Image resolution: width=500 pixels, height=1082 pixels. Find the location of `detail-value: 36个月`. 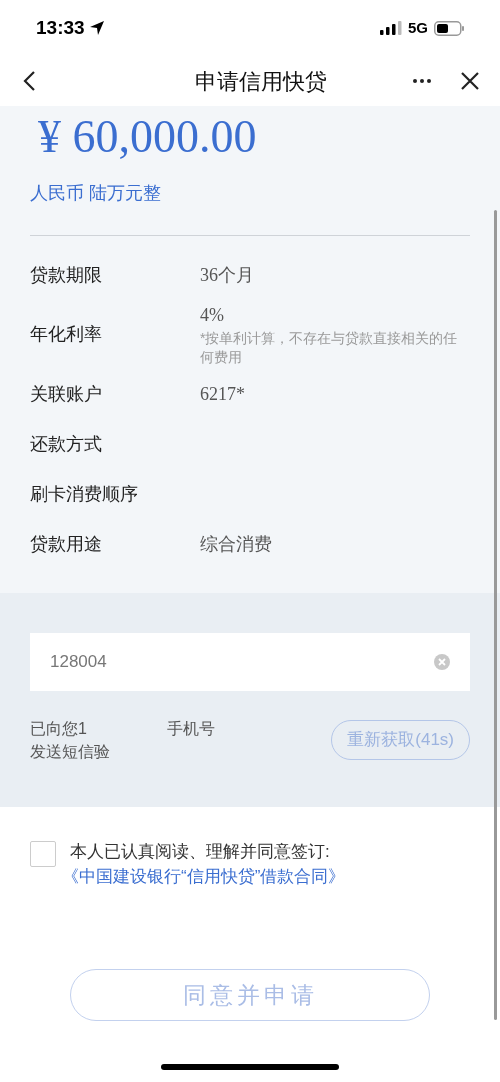

detail-value: 36个月 is located at coordinates (227, 275).